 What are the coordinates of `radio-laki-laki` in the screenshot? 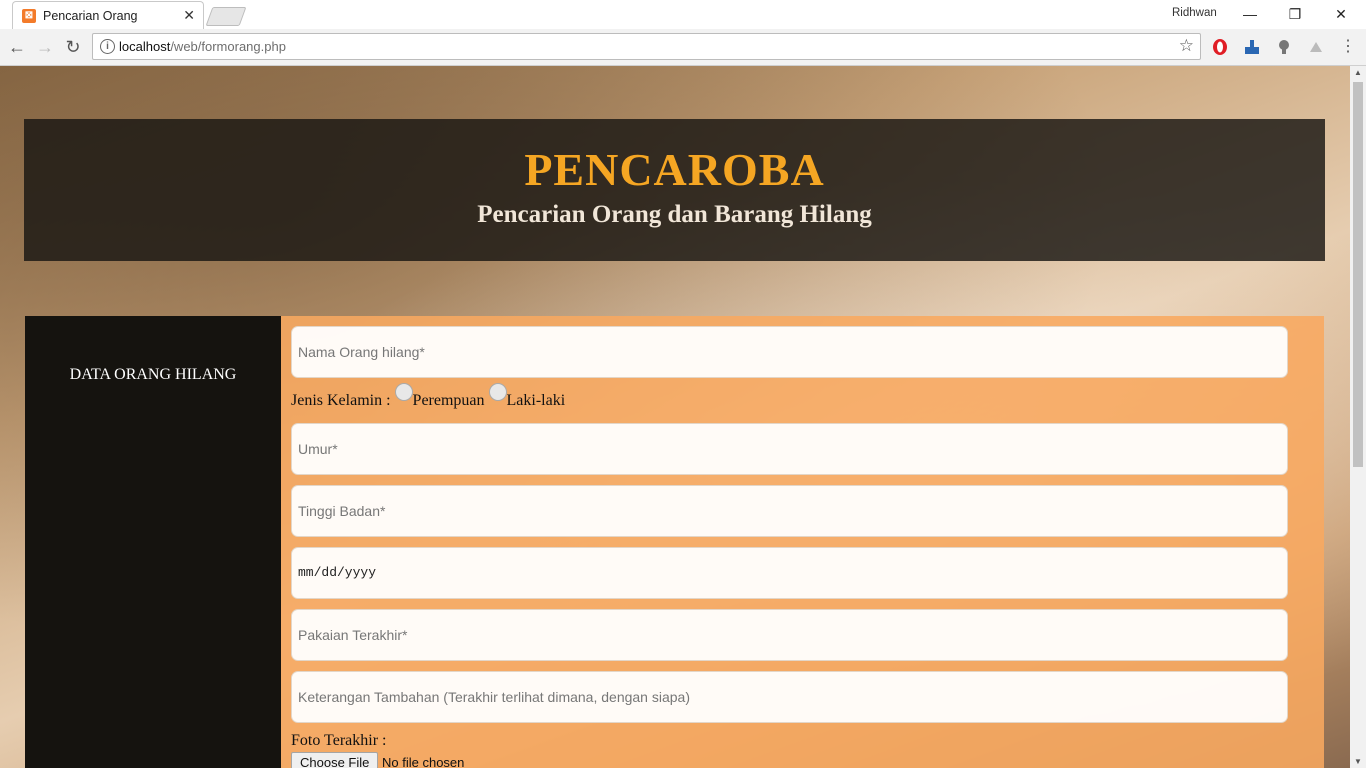 It's located at (497, 392).